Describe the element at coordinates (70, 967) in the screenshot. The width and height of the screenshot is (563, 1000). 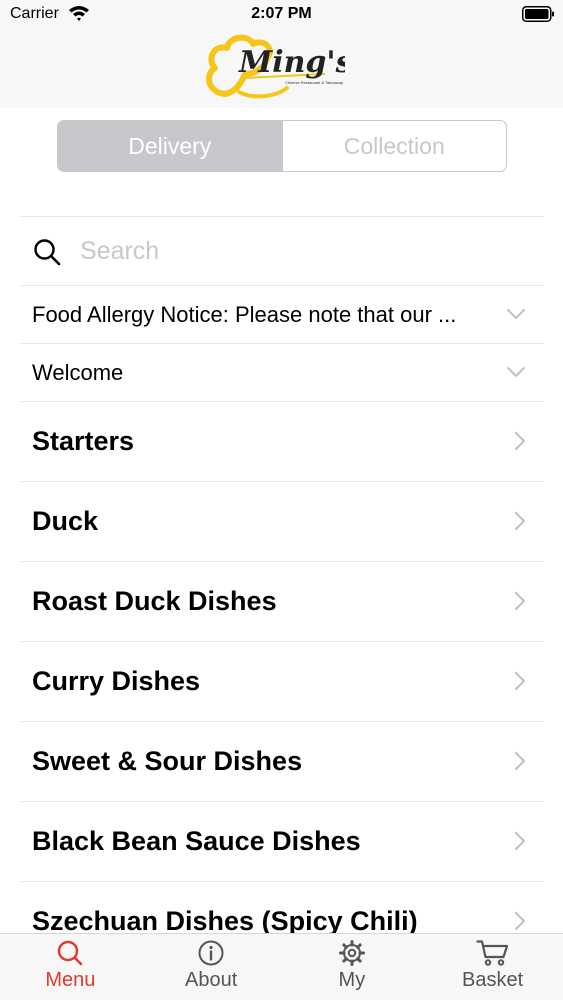
I see `tab-menu: Menu` at that location.